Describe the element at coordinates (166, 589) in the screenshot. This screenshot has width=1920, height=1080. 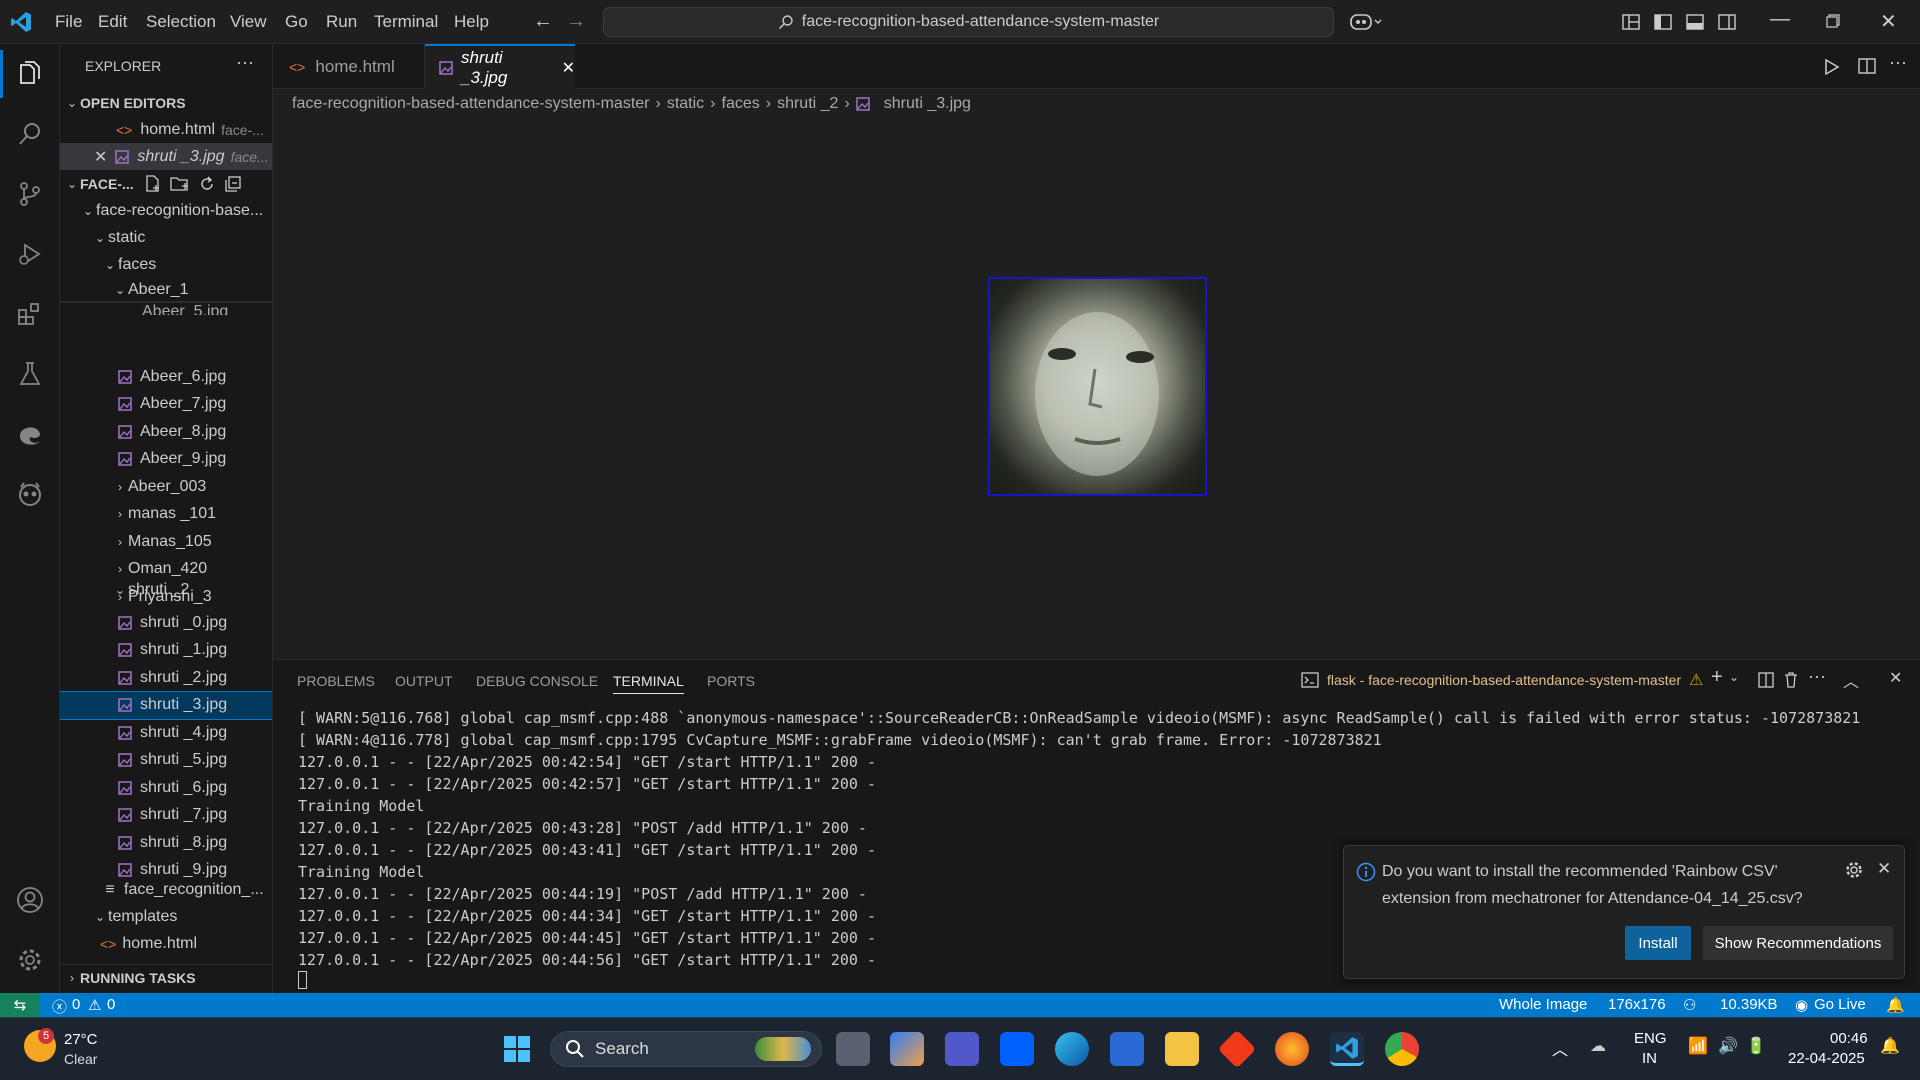
I see `tree-folder-shruti: ⌄ shruti _2` at that location.